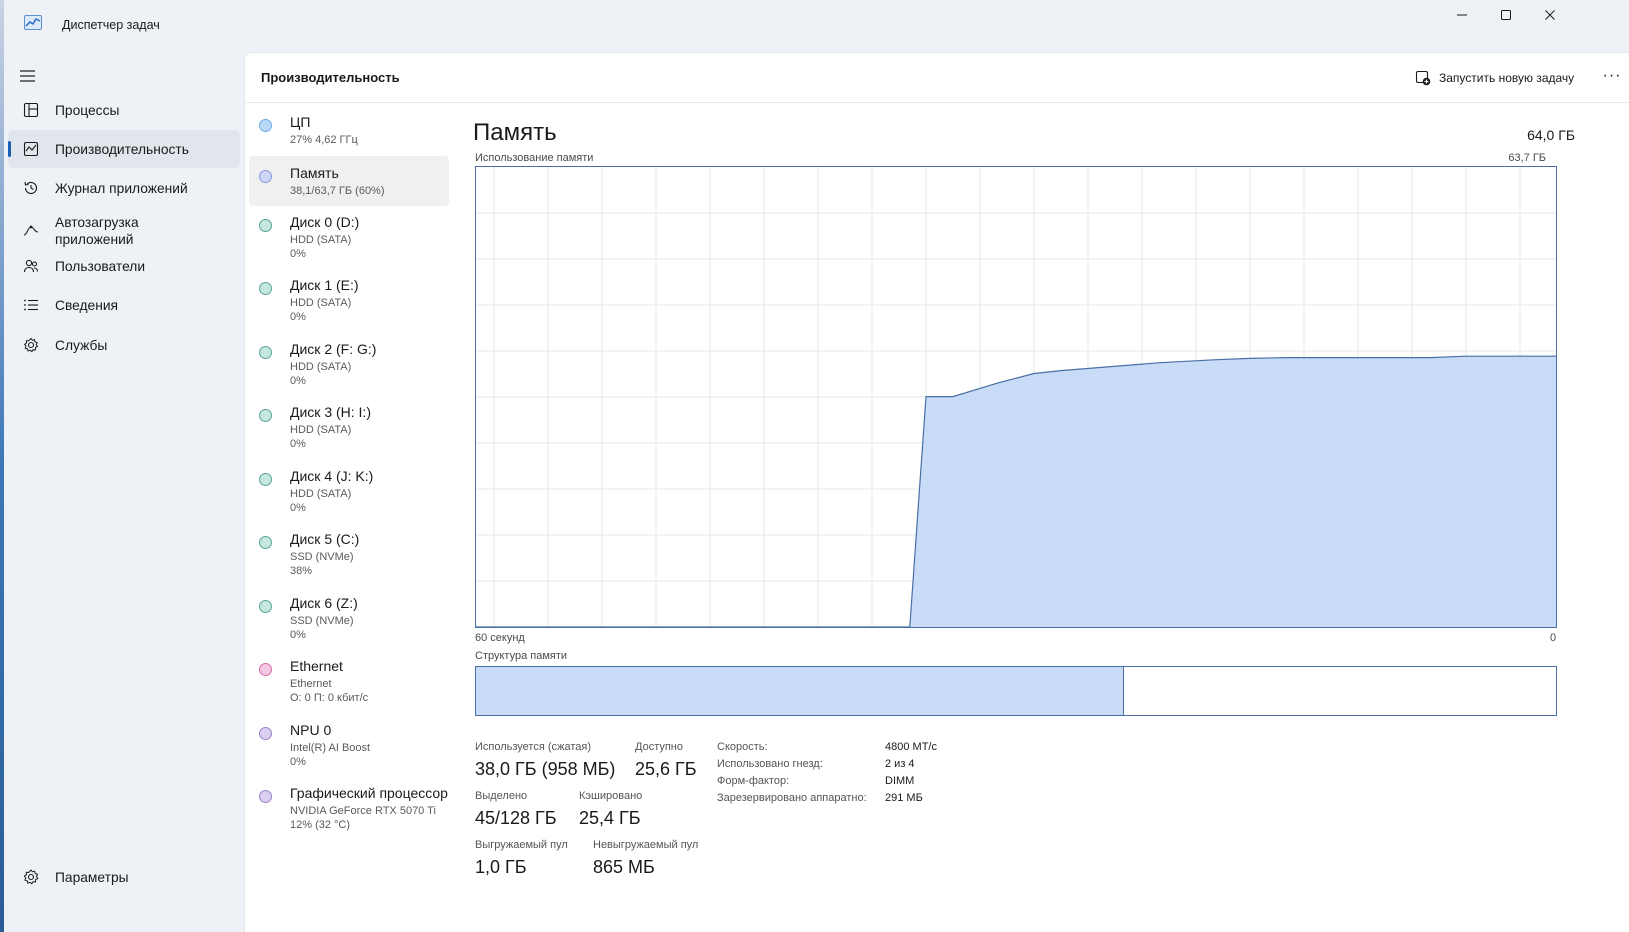  What do you see at coordinates (124, 266) in the screenshot?
I see `nav-item-users: Пользователи` at bounding box center [124, 266].